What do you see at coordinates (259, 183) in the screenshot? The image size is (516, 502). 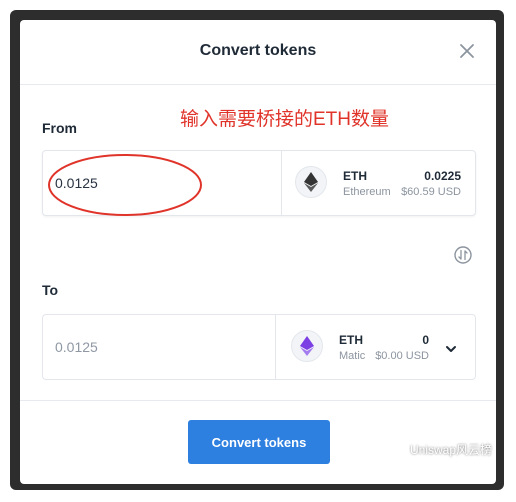 I see `from-token-box: 0.0125 ETH Ethereum 0.0225 $60.59 USD` at bounding box center [259, 183].